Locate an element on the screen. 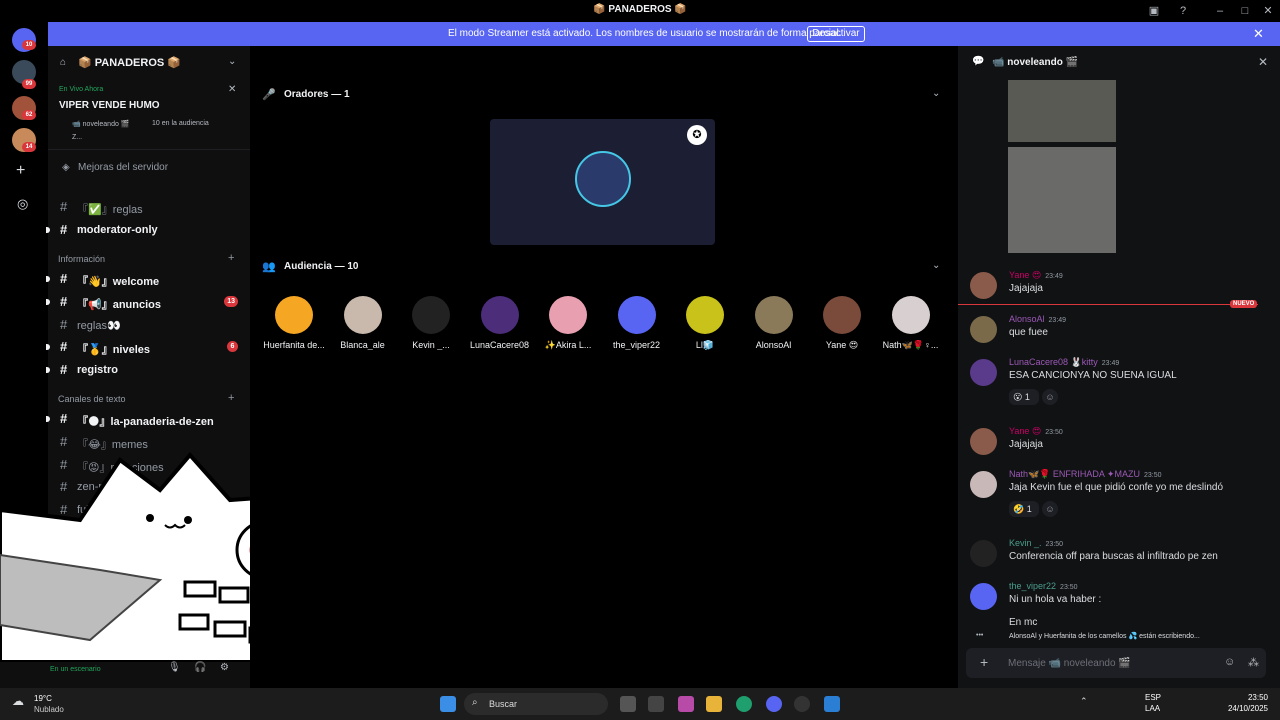  server-name: 📦 PANADEROS 📦 is located at coordinates (129, 62).